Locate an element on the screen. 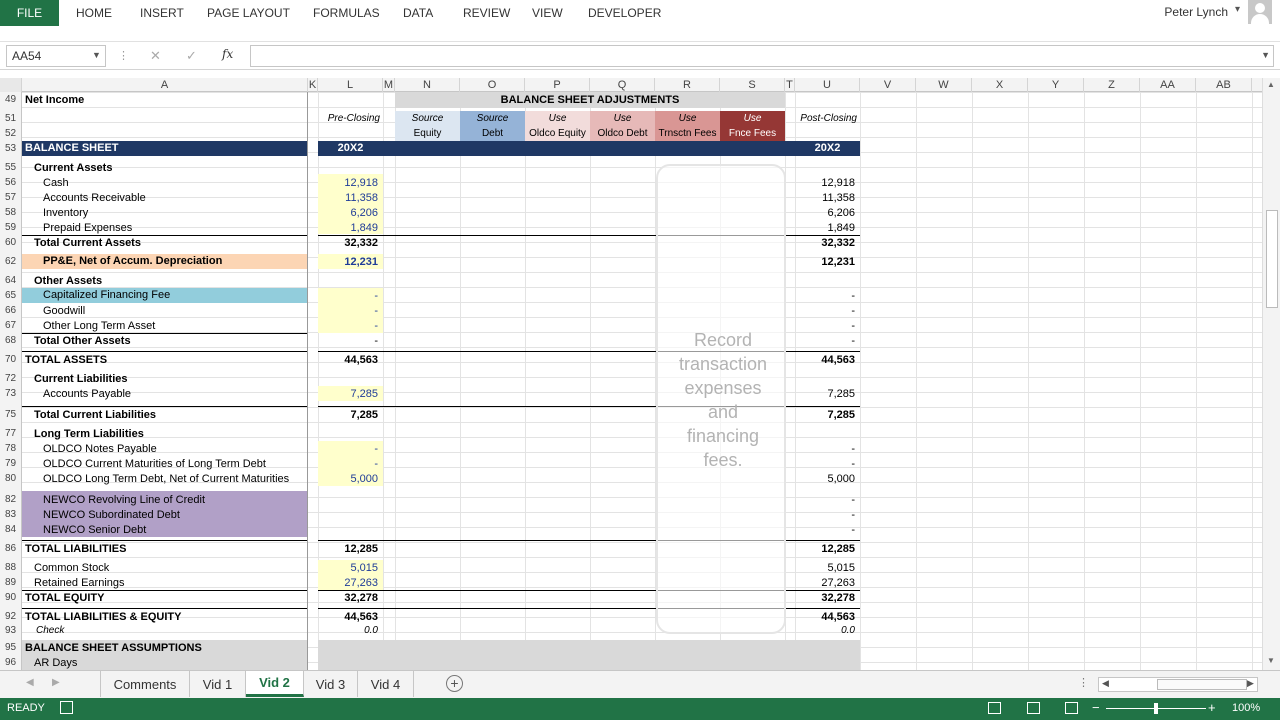 The width and height of the screenshot is (1280, 720). col-header-aa: AA is located at coordinates (1168, 85).